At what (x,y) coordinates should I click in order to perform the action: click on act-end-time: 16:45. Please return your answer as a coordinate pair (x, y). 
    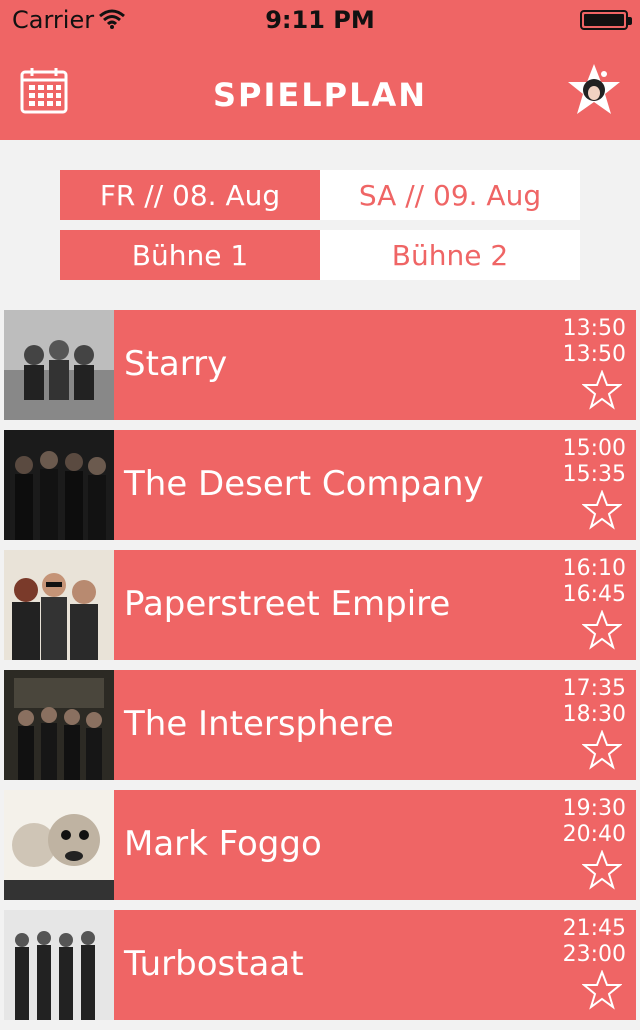
    Looking at the image, I should click on (594, 594).